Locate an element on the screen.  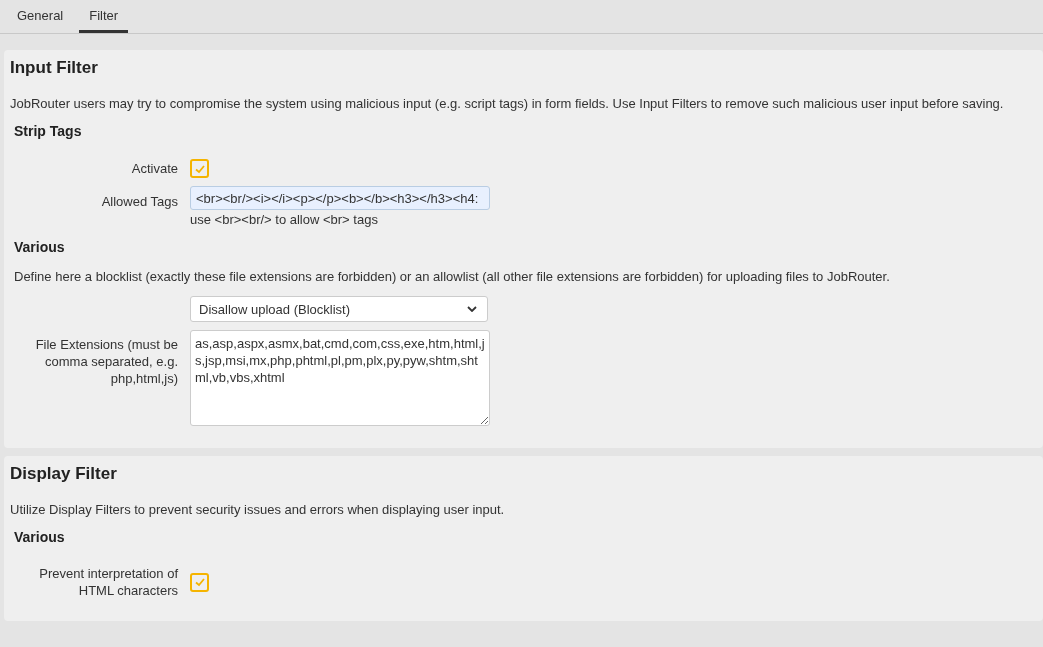
field-label: Activate is located at coordinates (154, 168).